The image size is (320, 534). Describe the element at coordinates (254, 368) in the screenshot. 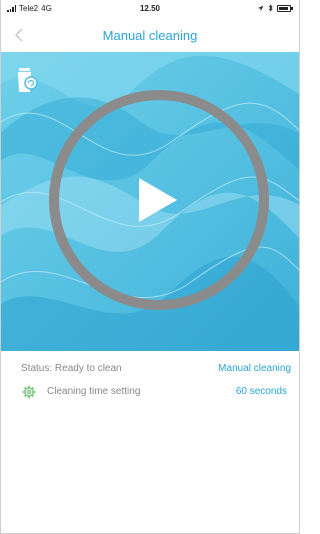

I see `mode-link: Manual cleaning` at that location.